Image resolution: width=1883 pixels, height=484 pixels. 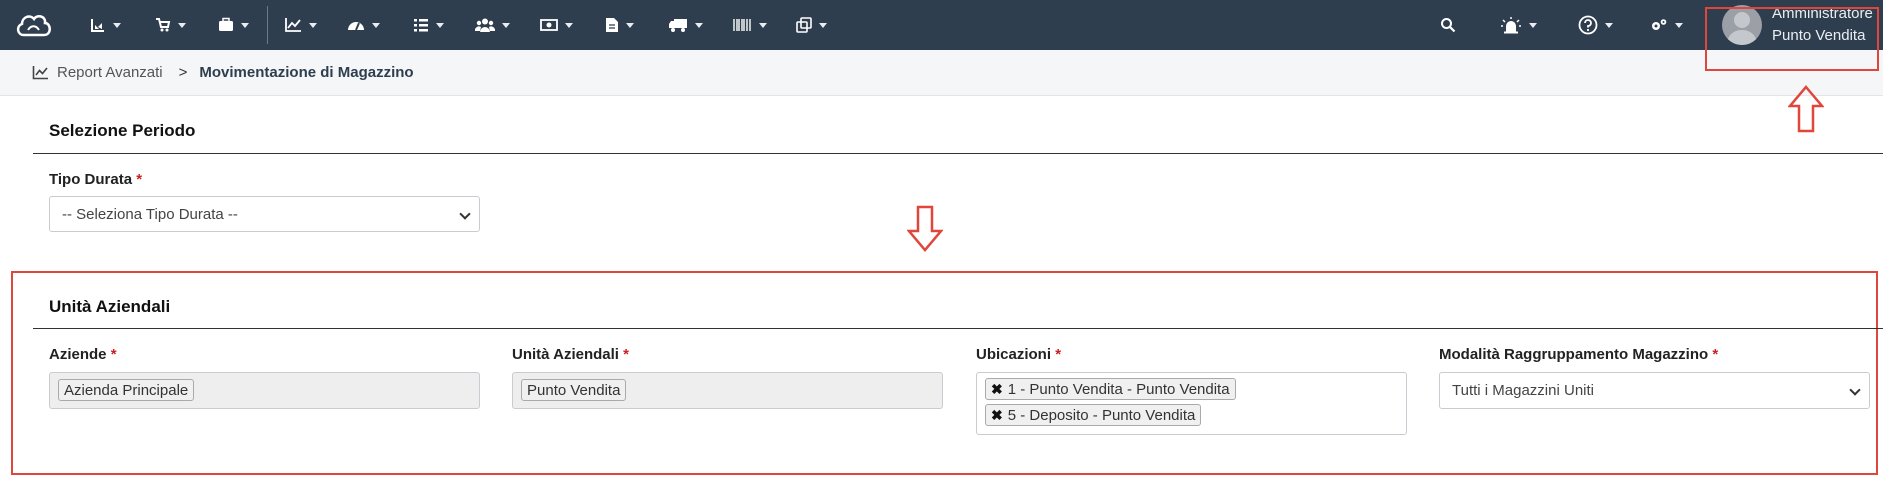 I want to click on companies-label: Aziende *, so click(x=83, y=354).